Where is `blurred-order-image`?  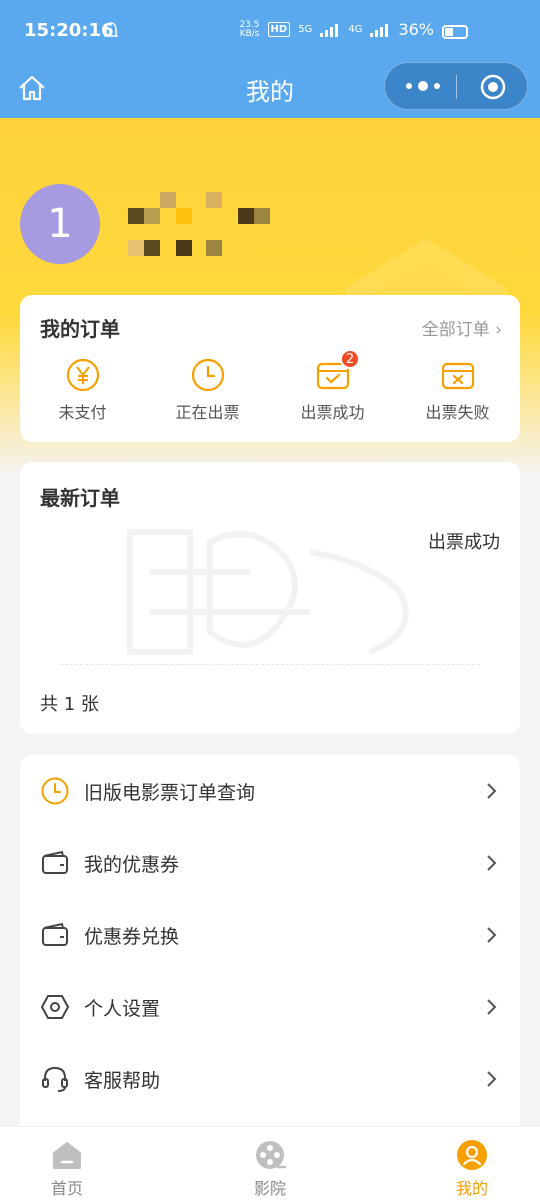
blurred-order-image is located at coordinates (268, 592).